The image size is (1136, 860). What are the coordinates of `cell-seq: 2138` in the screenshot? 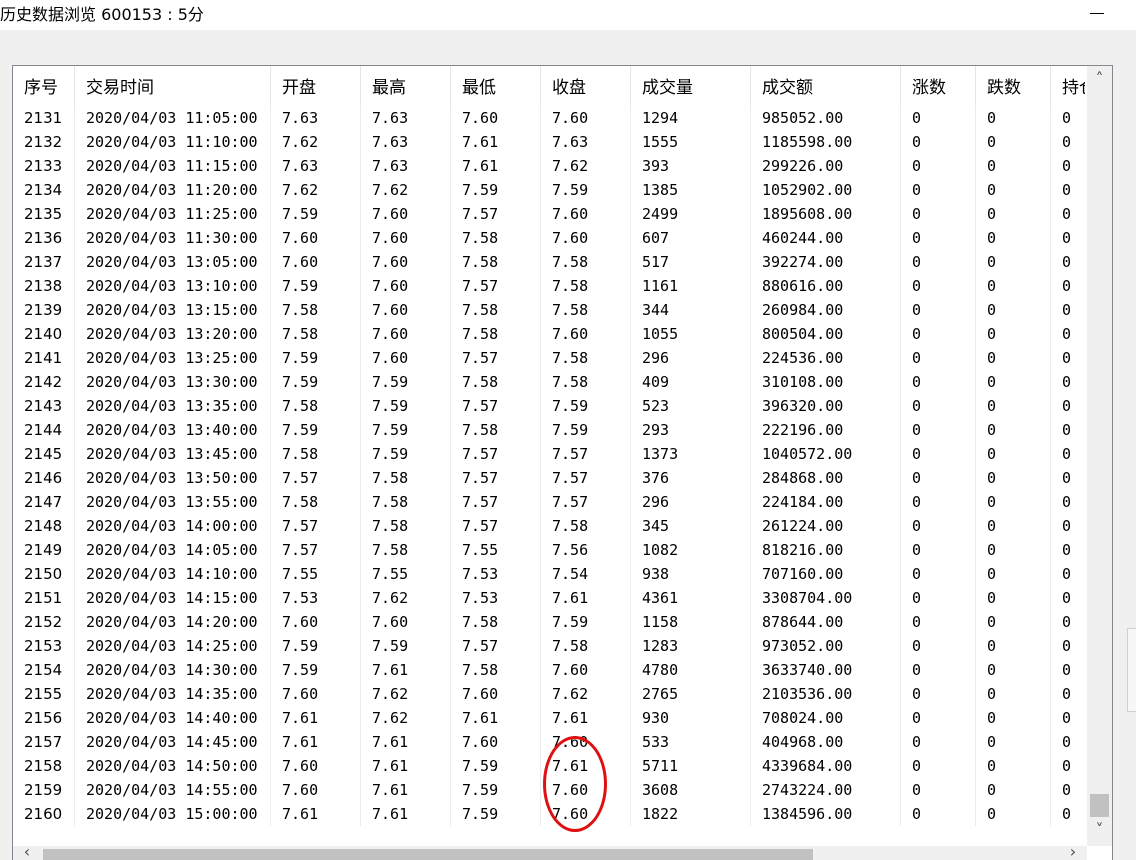 It's located at (44, 286).